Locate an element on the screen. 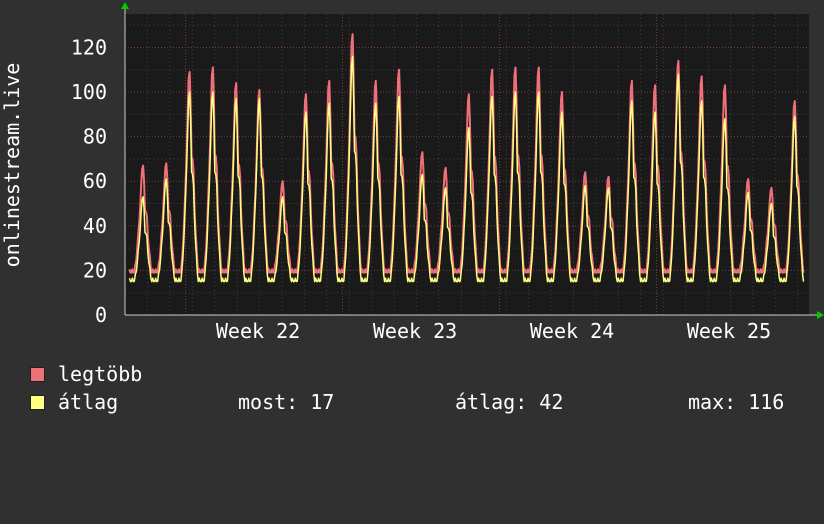 The image size is (824, 524). stat-max: max: 116 is located at coordinates (736, 402).